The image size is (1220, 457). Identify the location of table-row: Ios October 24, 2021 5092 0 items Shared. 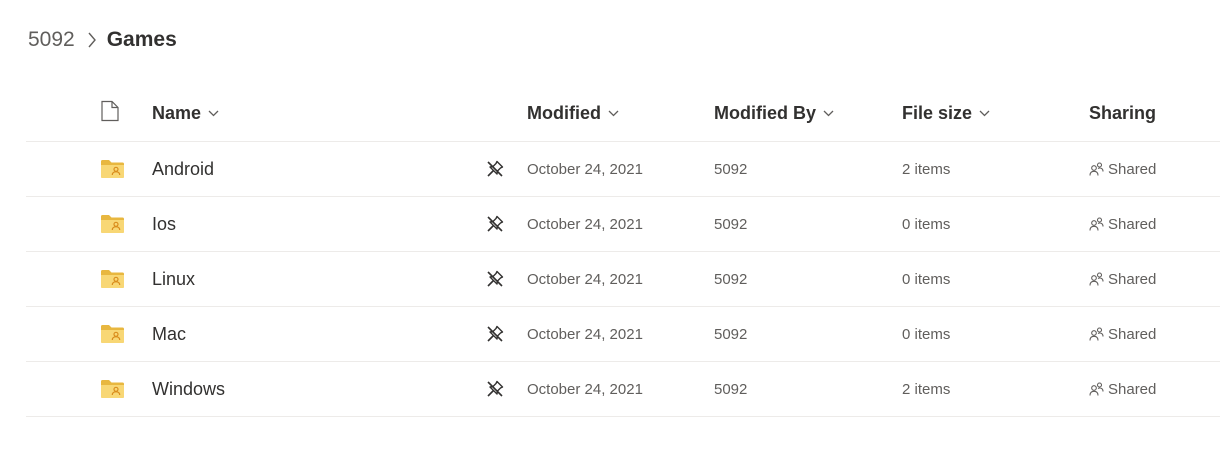
(623, 224).